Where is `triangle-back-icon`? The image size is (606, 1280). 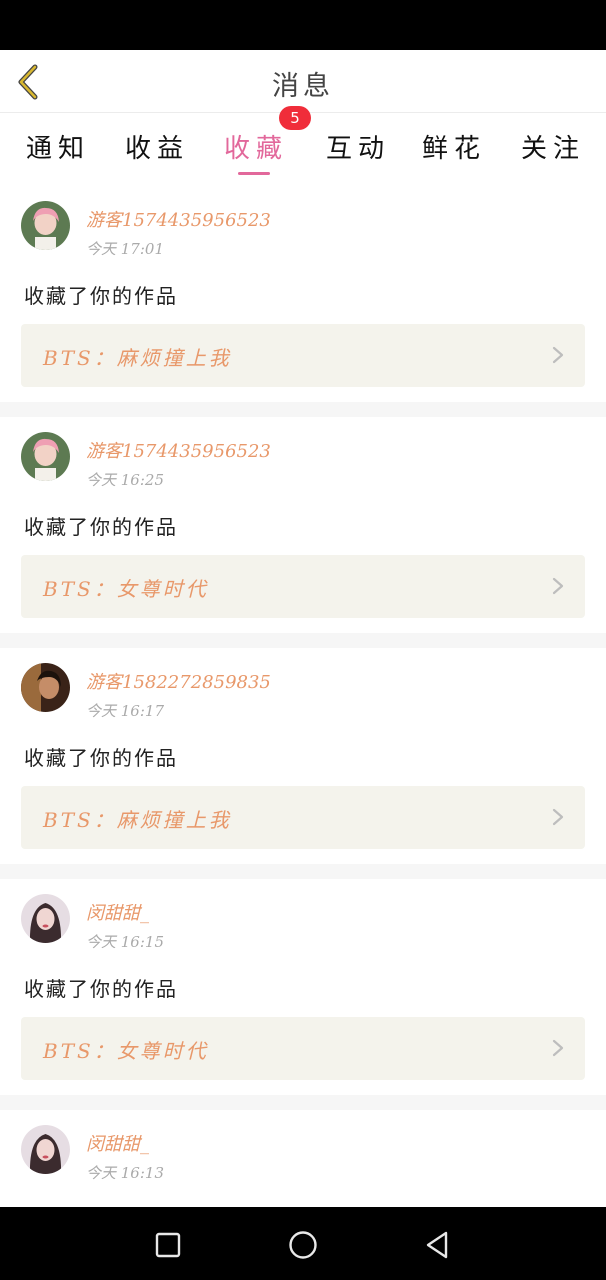 triangle-back-icon is located at coordinates (437, 1245).